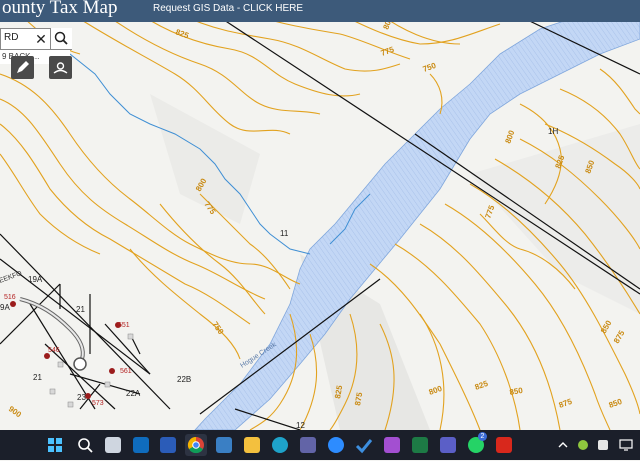 This screenshot has height=461, width=640. Describe the element at coordinates (553, 131) in the screenshot. I see `parcel-label: 1H` at that location.